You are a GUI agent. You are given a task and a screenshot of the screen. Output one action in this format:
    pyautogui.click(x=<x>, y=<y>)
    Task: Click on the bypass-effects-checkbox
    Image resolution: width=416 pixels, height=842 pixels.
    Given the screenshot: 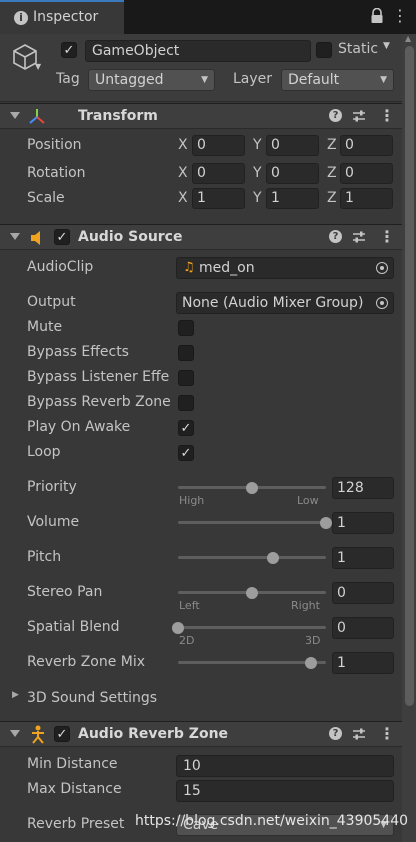 What is the action you would take?
    pyautogui.click(x=186, y=353)
    